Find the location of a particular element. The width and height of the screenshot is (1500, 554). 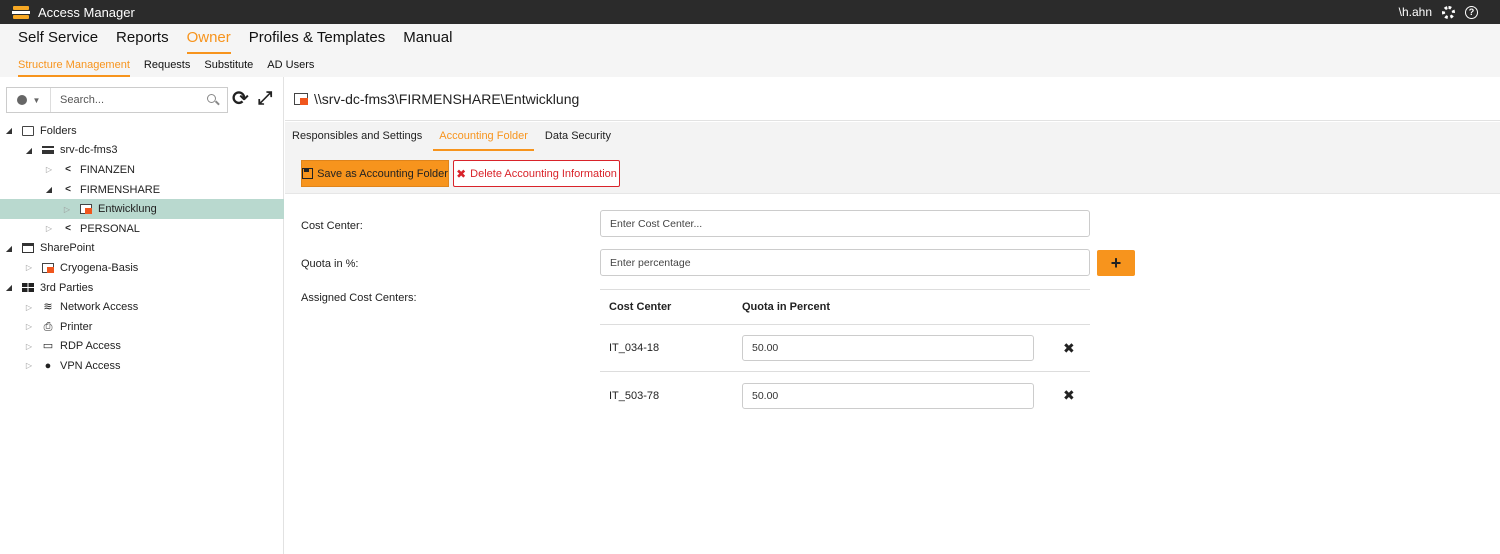

table-row: IT_034-18 ✖ is located at coordinates (845, 348).